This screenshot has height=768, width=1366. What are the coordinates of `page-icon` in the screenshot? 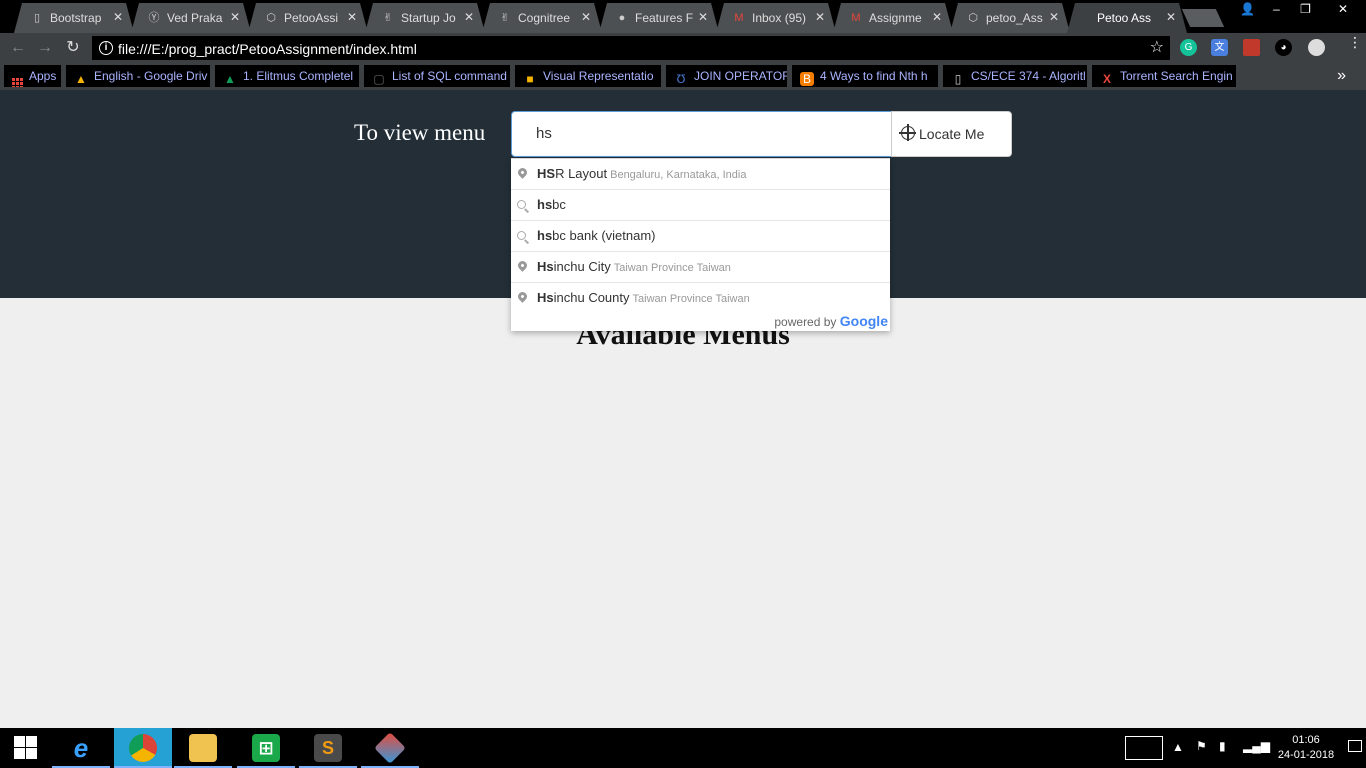 It's located at (1090, 18).